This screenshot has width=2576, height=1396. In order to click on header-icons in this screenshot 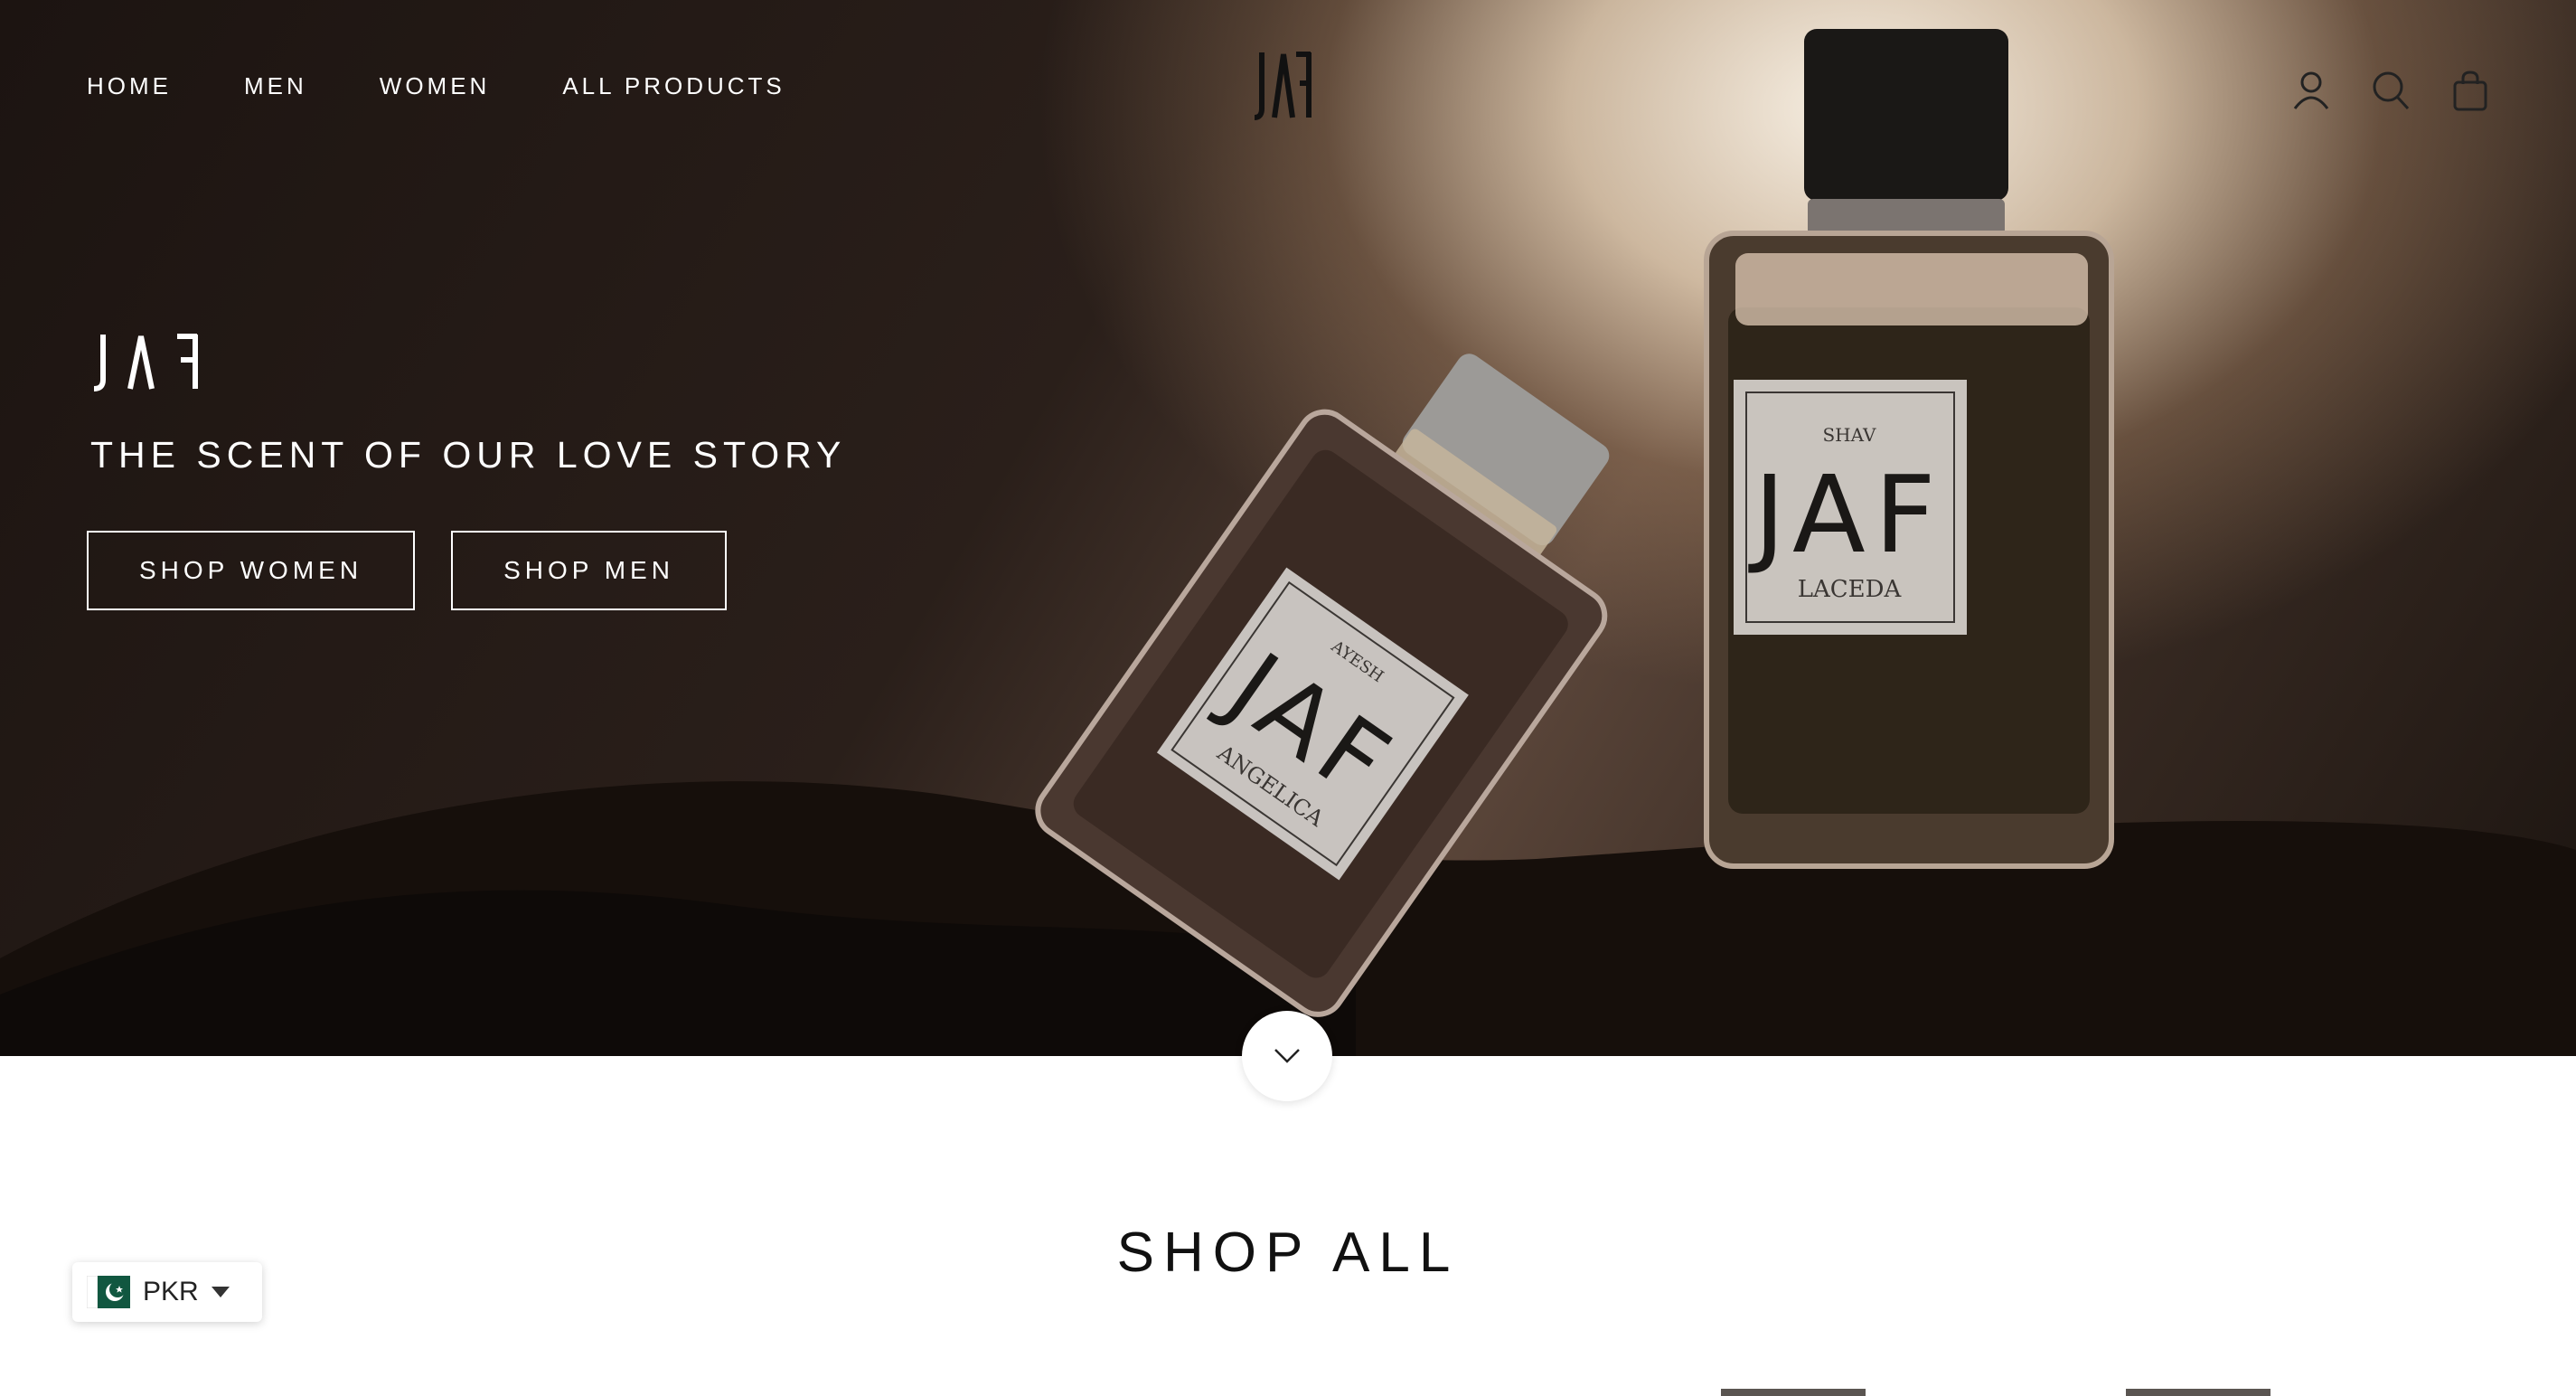, I will do `click(2390, 90)`.